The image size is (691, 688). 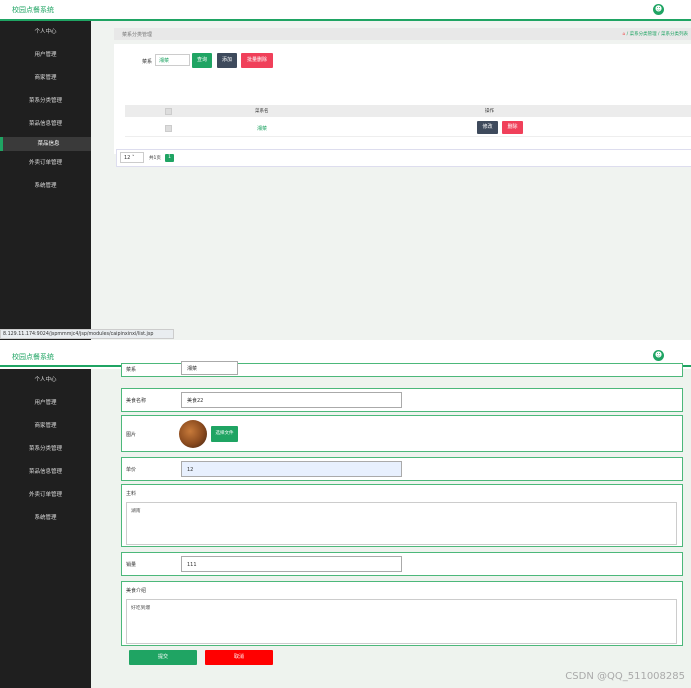 What do you see at coordinates (169, 158) in the screenshot?
I see `current-page: 1` at bounding box center [169, 158].